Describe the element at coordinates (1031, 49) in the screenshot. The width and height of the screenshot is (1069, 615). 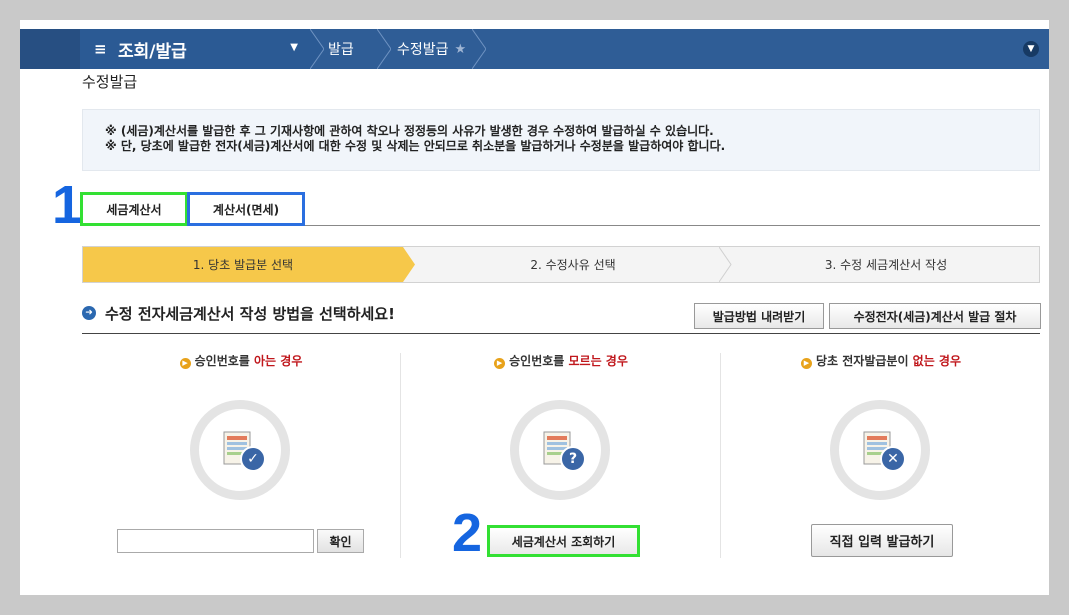
I see `collapse-toggle-icon: ▼` at that location.